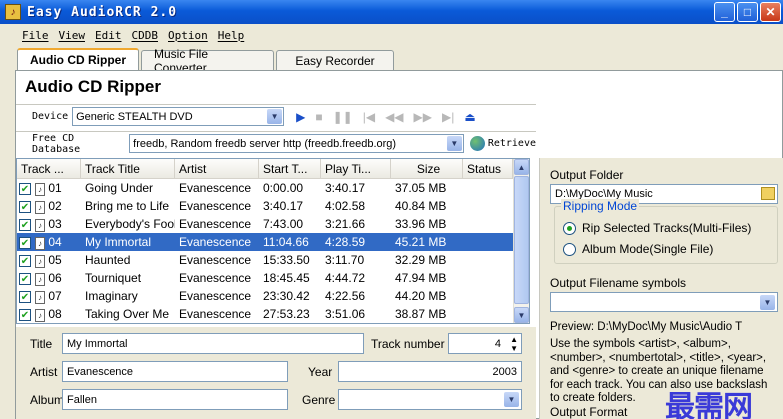 This screenshot has width=783, height=419. What do you see at coordinates (709, 404) in the screenshot?
I see `watermark: 最需网` at bounding box center [709, 404].